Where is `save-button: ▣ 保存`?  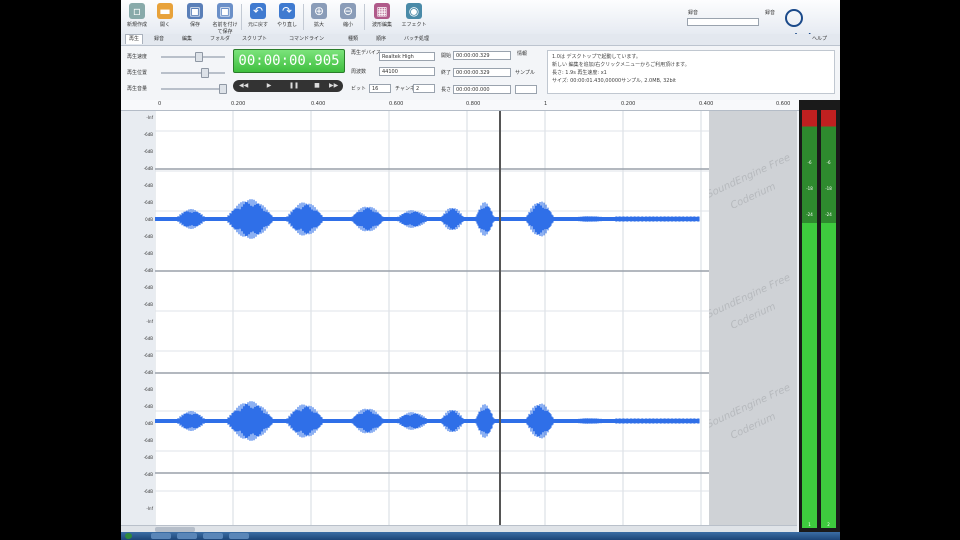 save-button: ▣ 保存 is located at coordinates (195, 17).